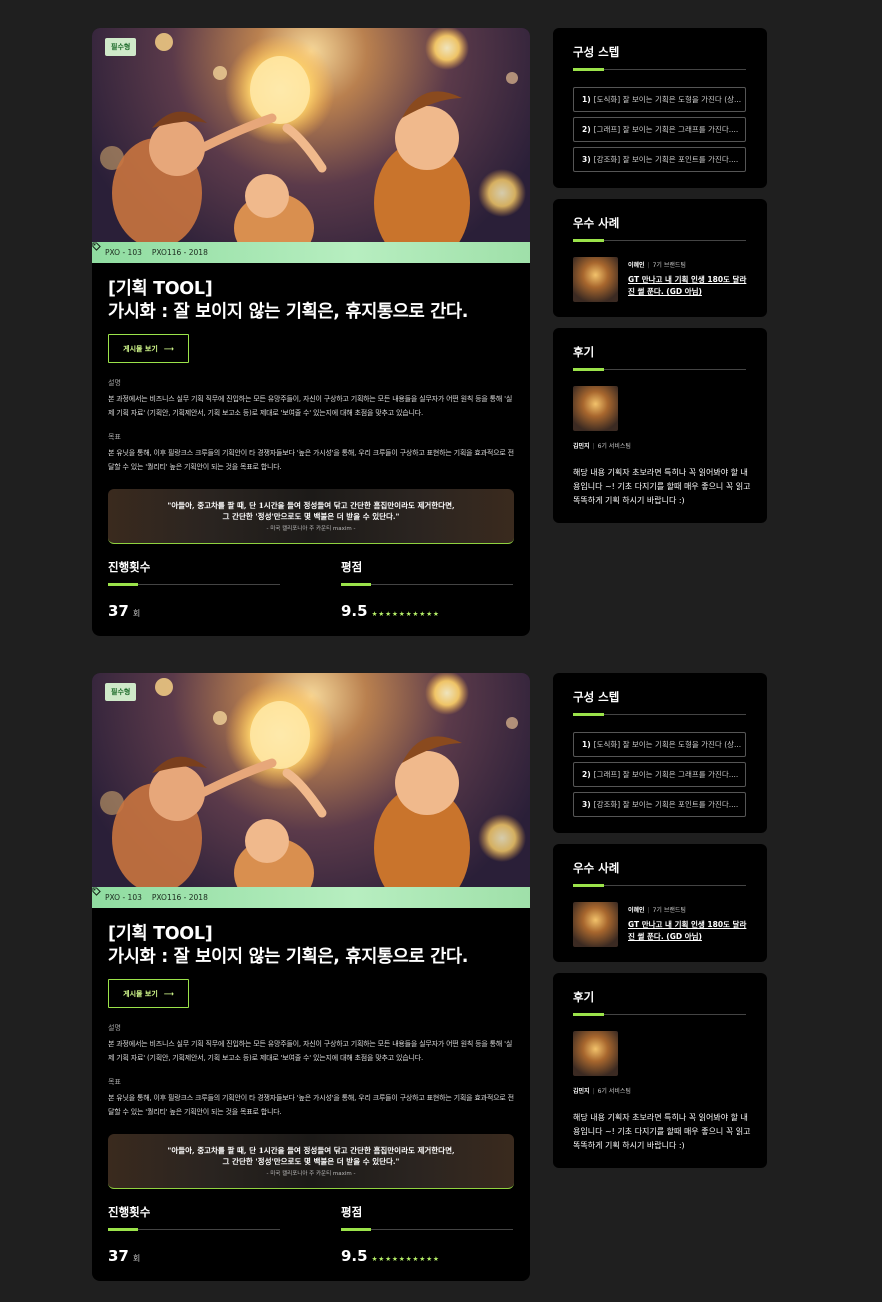  I want to click on course-title: [기획 TOOL] 가시화 : 잘 보이지 않는 기획은, 휴지통으로 간다., so click(288, 946).